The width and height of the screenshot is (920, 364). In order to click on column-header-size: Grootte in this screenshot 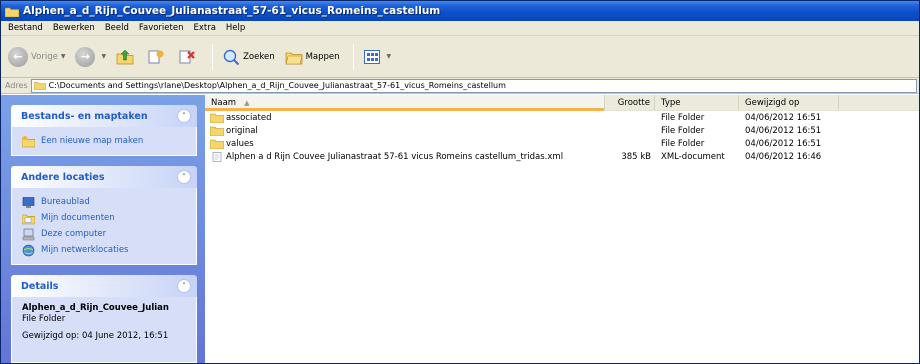, I will do `click(630, 102)`.